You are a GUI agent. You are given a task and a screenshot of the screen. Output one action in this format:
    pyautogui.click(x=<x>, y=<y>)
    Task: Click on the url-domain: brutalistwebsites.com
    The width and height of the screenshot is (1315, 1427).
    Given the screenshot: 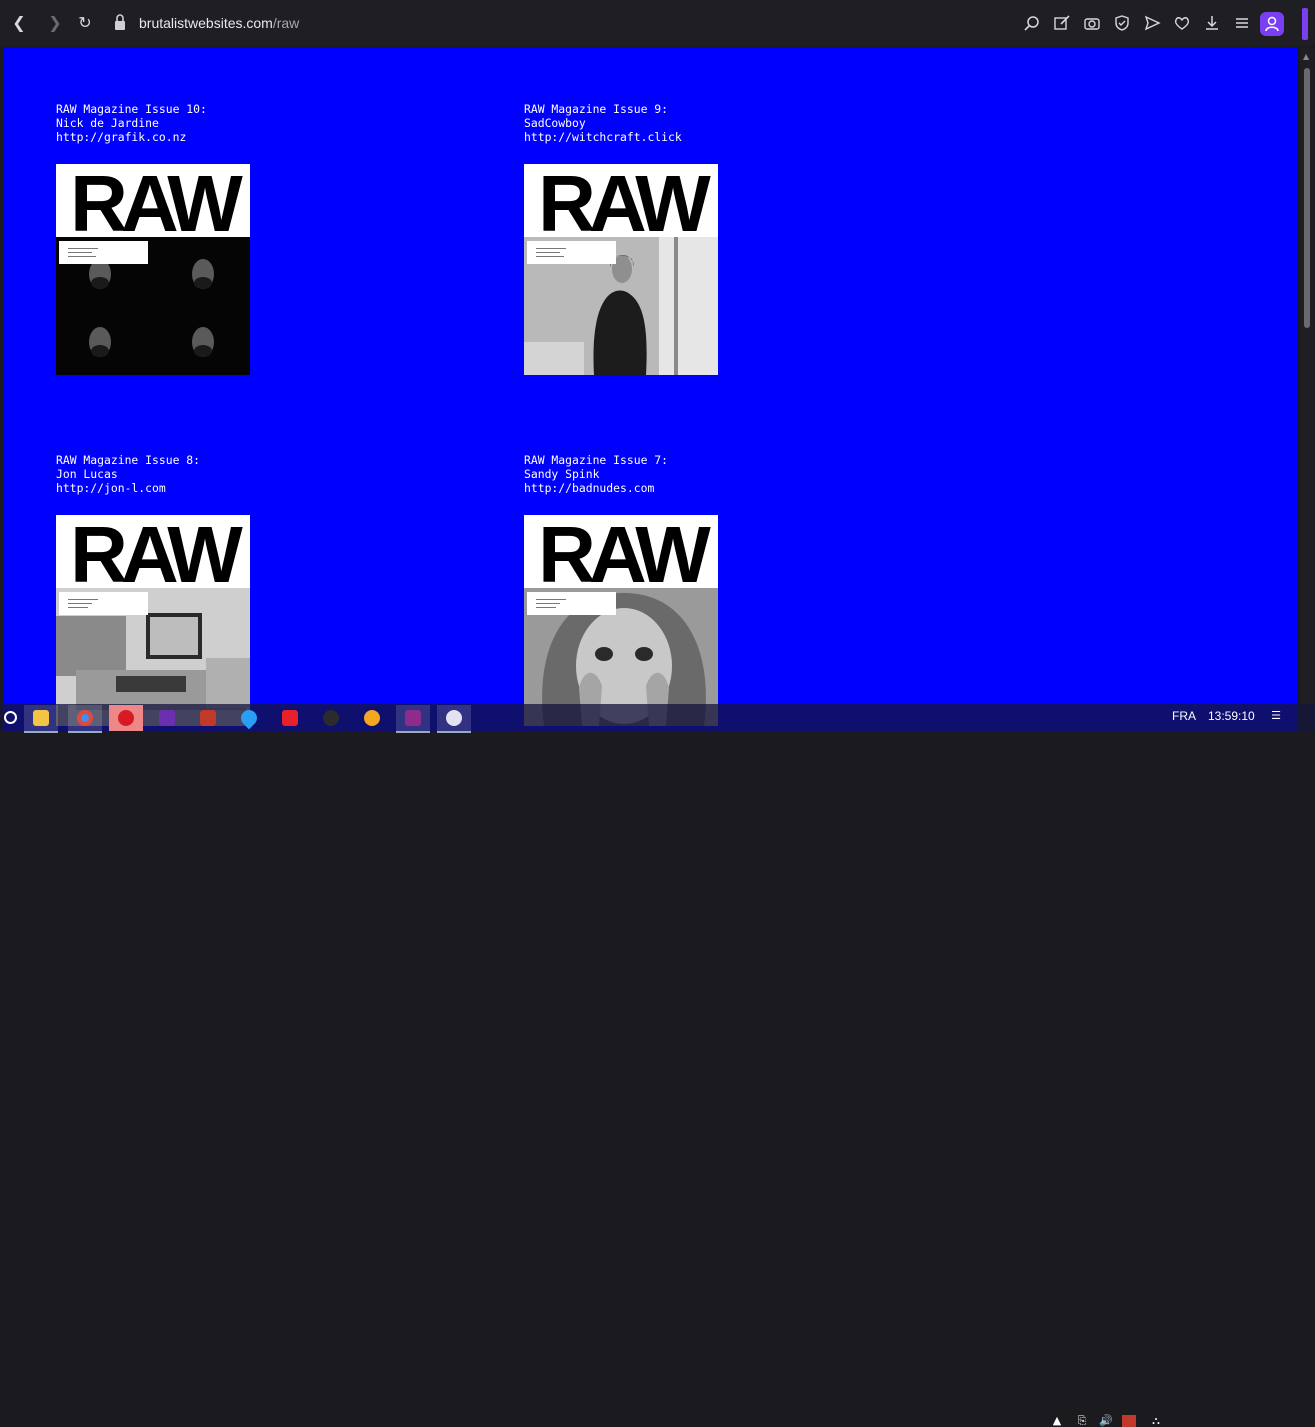 What is the action you would take?
    pyautogui.click(x=206, y=23)
    